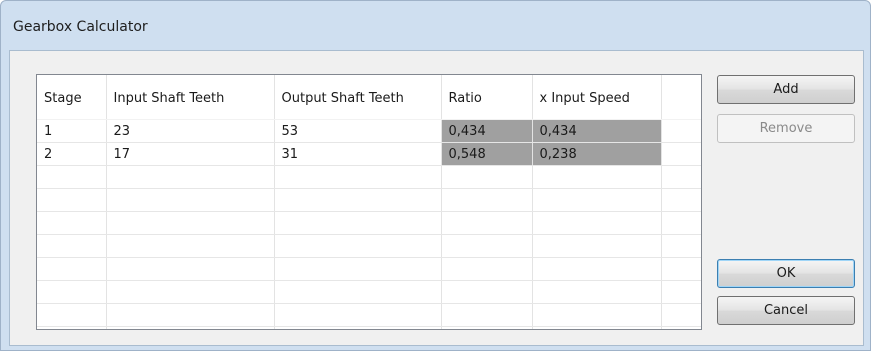 The image size is (871, 351). Describe the element at coordinates (190, 97) in the screenshot. I see `column-header-input-teeth: Input Shaft Teeth` at that location.